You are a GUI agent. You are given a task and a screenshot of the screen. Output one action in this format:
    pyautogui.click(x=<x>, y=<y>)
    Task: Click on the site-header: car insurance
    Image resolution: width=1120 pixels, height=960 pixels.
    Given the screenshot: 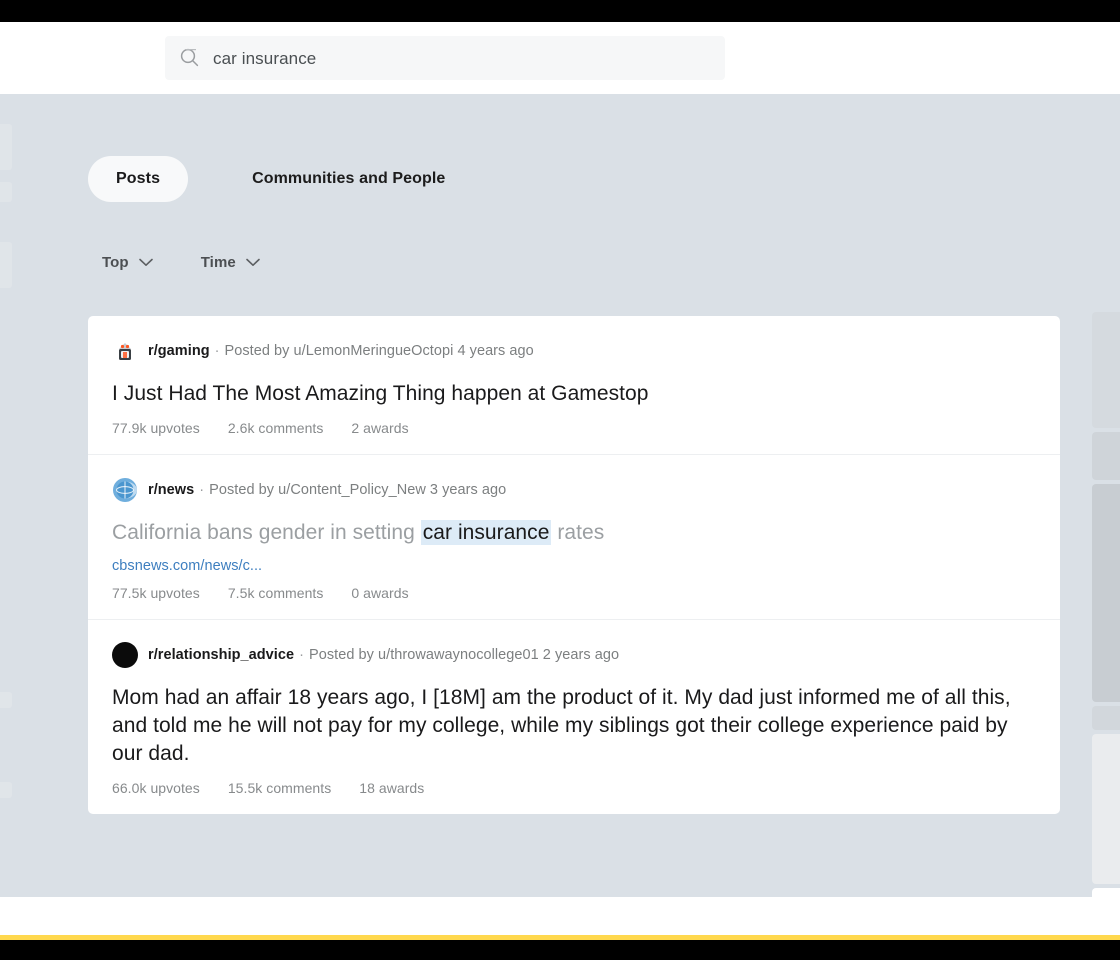 What is the action you would take?
    pyautogui.click(x=560, y=58)
    